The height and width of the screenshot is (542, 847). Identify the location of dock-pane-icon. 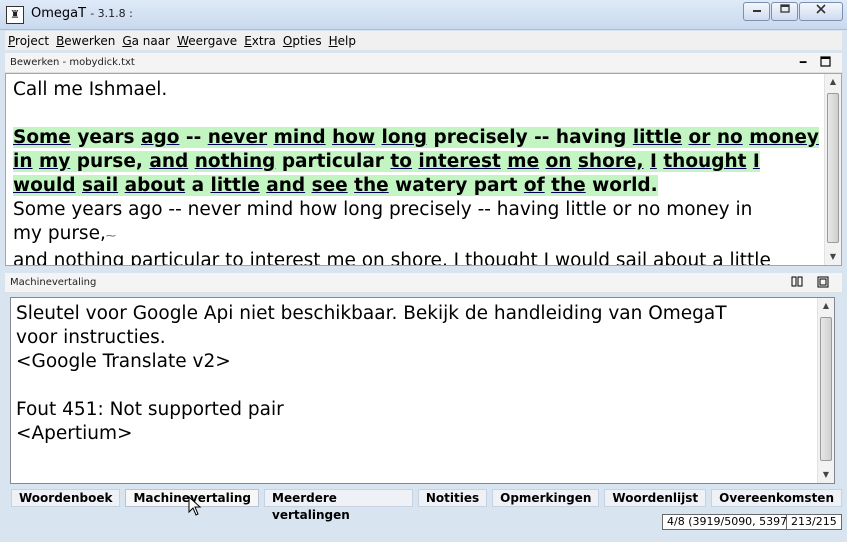
(797, 283).